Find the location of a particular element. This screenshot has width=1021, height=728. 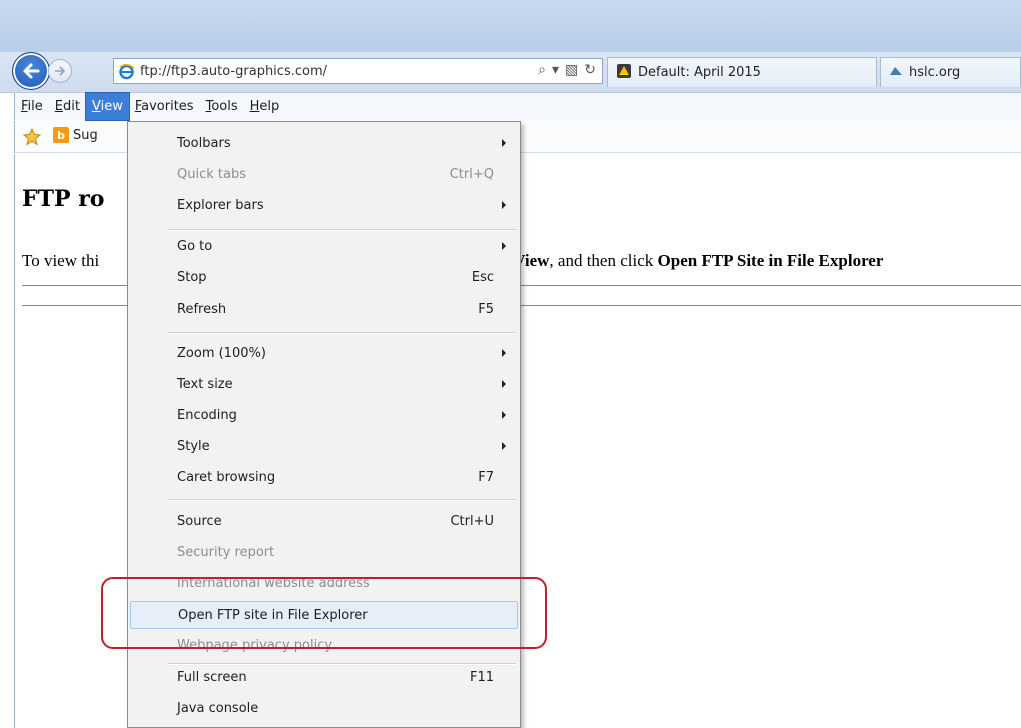

tab-label: hslc.org is located at coordinates (935, 72).